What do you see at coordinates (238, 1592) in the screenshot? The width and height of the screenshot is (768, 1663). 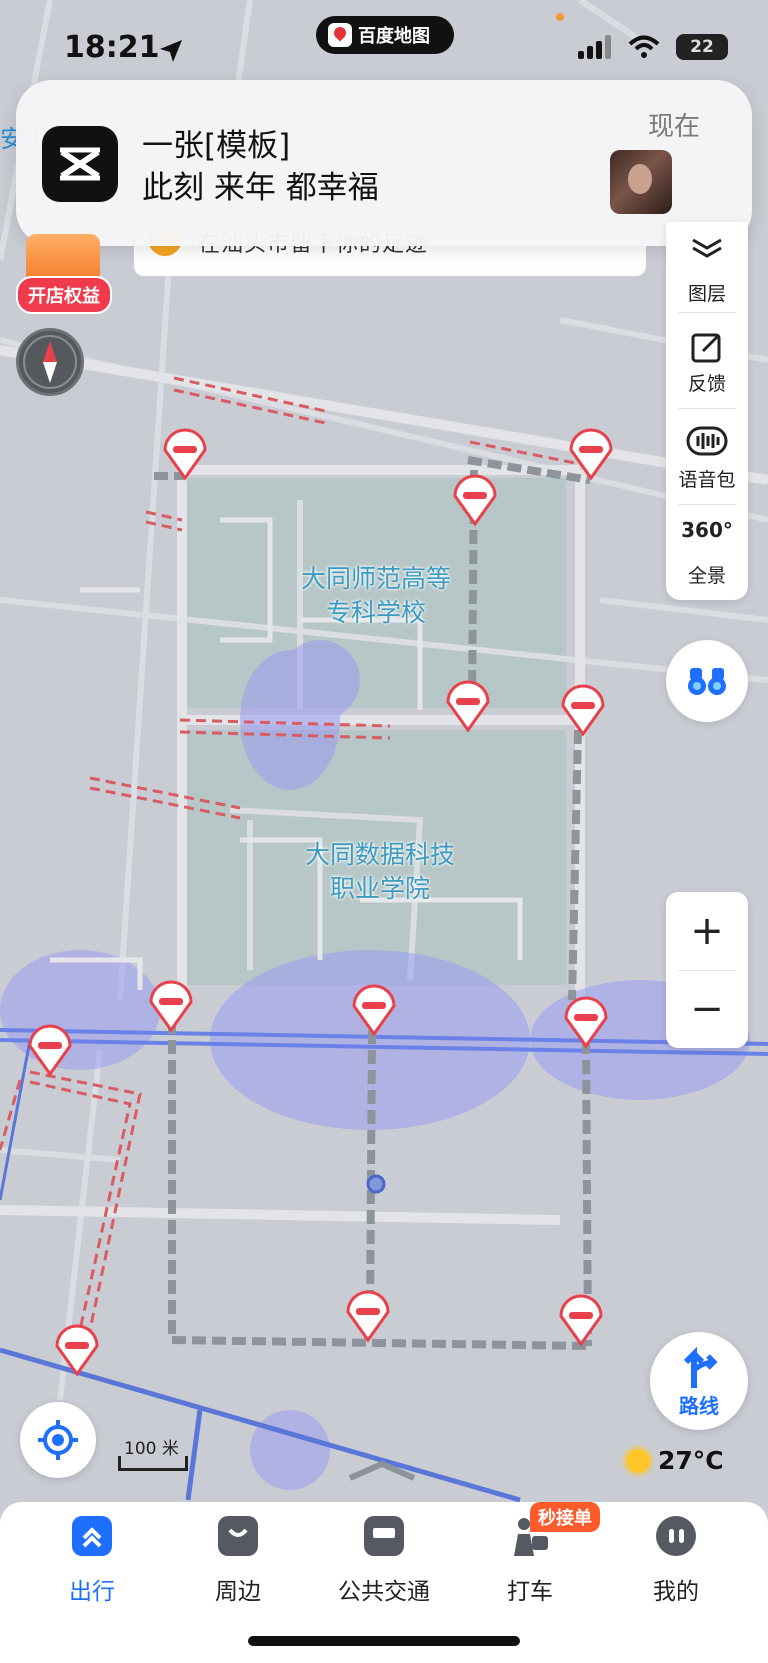 I see `nav-label: 周边` at bounding box center [238, 1592].